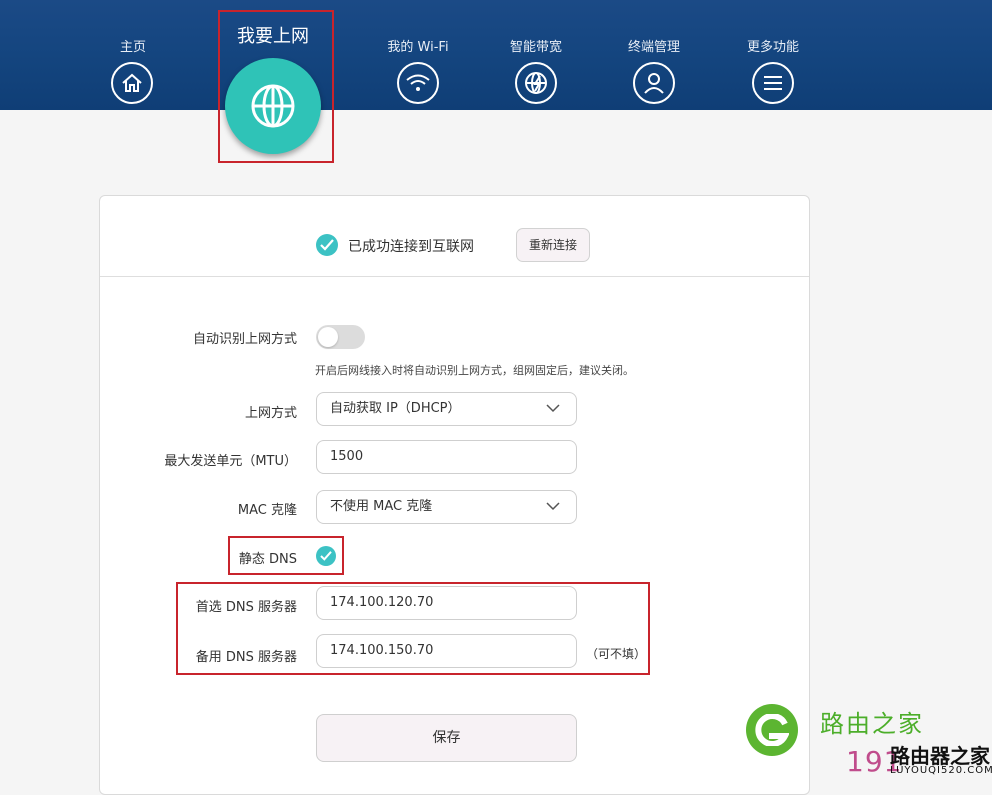  Describe the element at coordinates (132, 83) in the screenshot. I see `home-icon` at that location.